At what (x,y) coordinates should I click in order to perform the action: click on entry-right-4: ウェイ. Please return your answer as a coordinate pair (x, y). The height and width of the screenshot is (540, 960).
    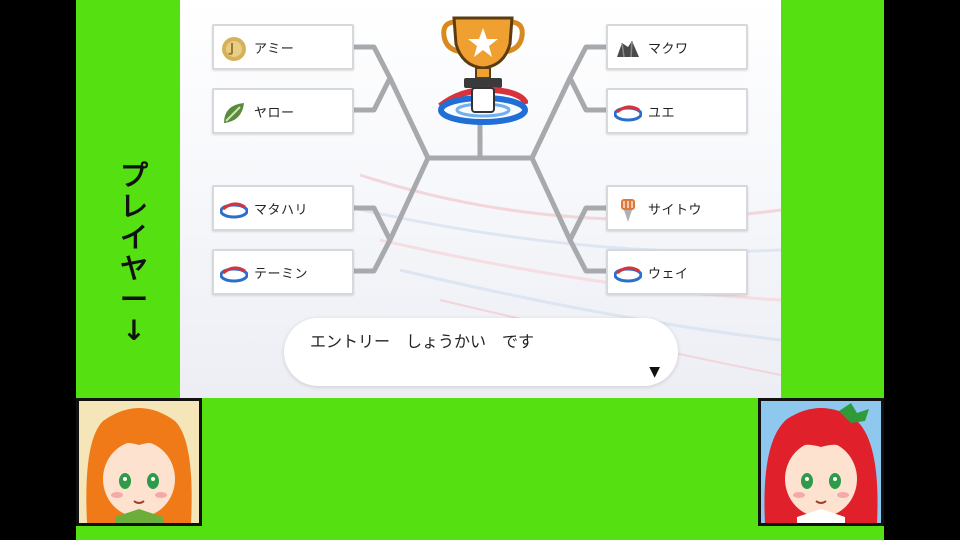
    Looking at the image, I should click on (677, 272).